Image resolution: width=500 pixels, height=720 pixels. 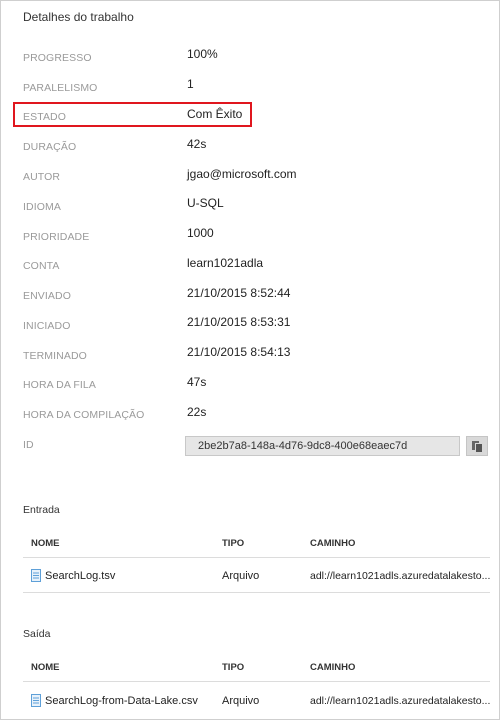 What do you see at coordinates (256, 557) in the screenshot?
I see `input-header-divider` at bounding box center [256, 557].